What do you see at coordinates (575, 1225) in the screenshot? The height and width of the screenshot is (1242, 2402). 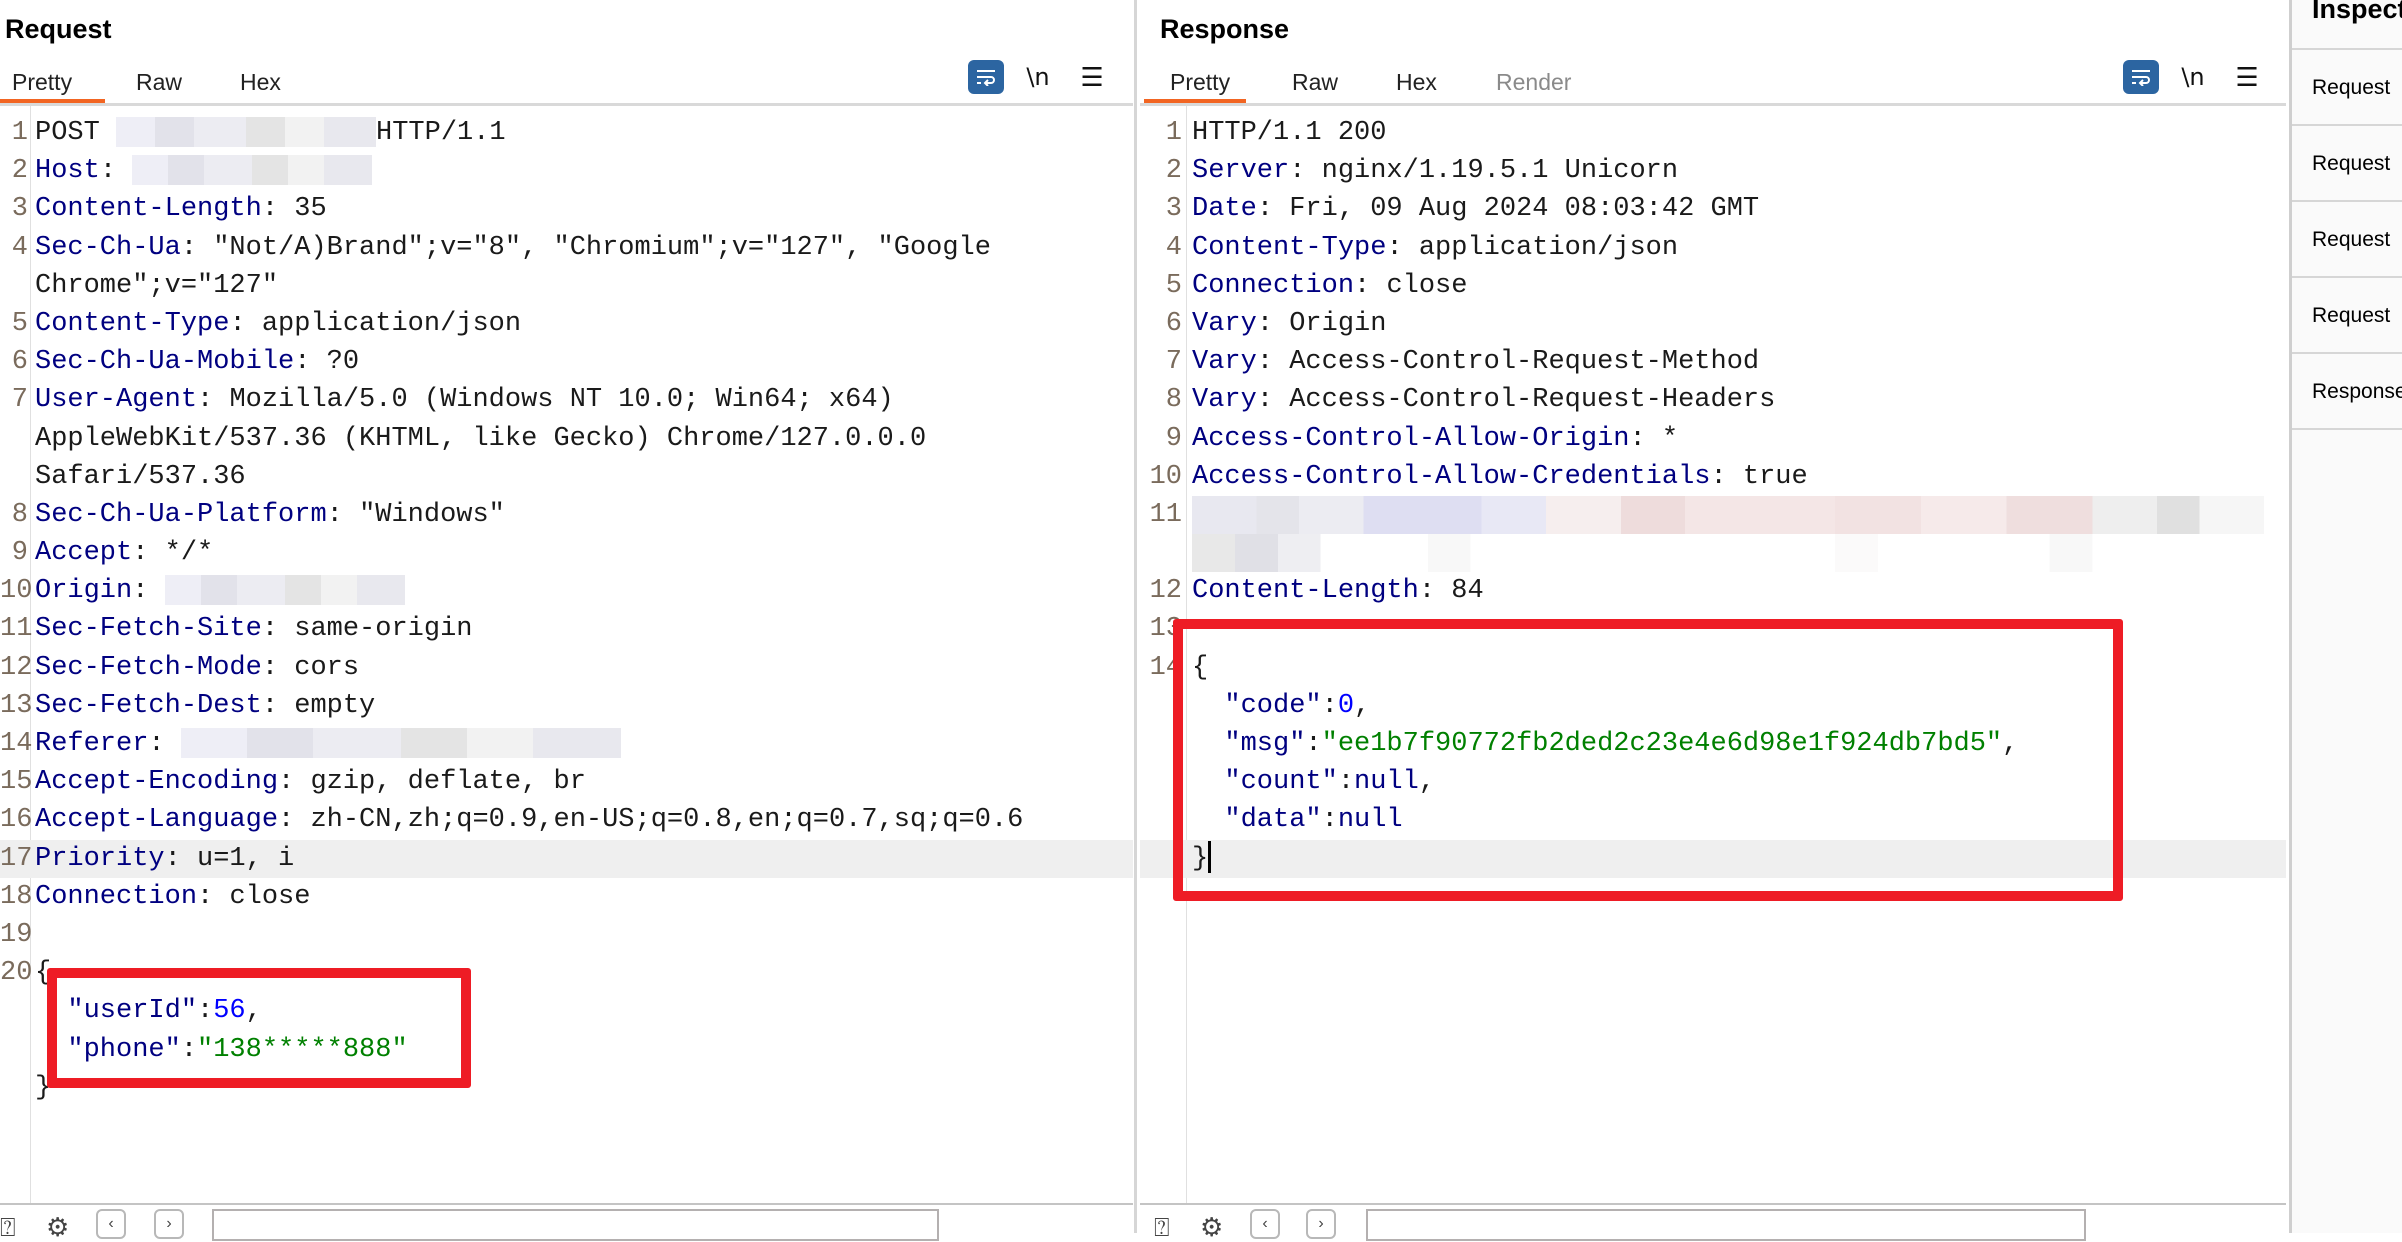 I see `request-search-input` at bounding box center [575, 1225].